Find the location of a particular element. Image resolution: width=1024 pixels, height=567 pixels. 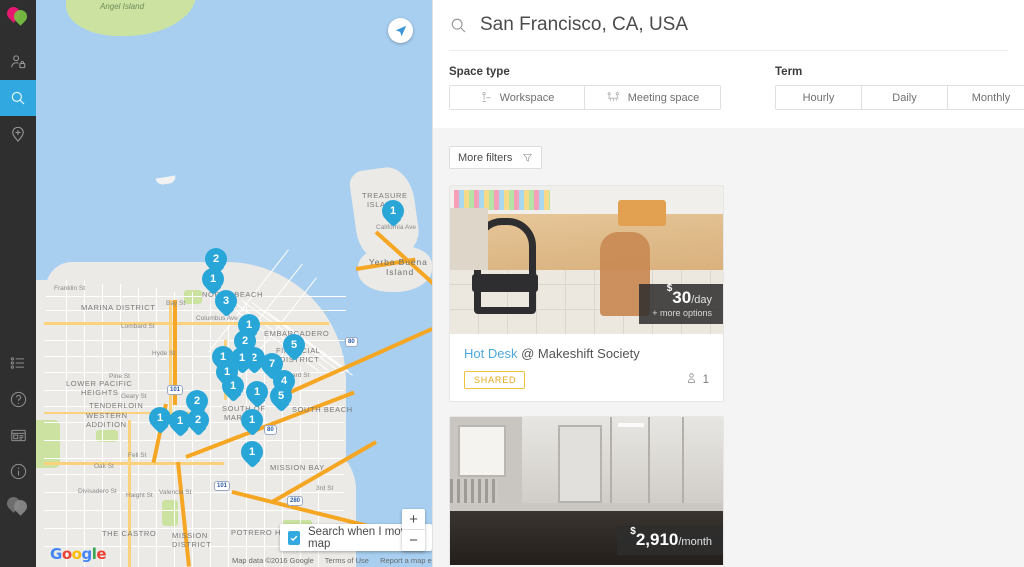

rail-item-info is located at coordinates (18, 471).